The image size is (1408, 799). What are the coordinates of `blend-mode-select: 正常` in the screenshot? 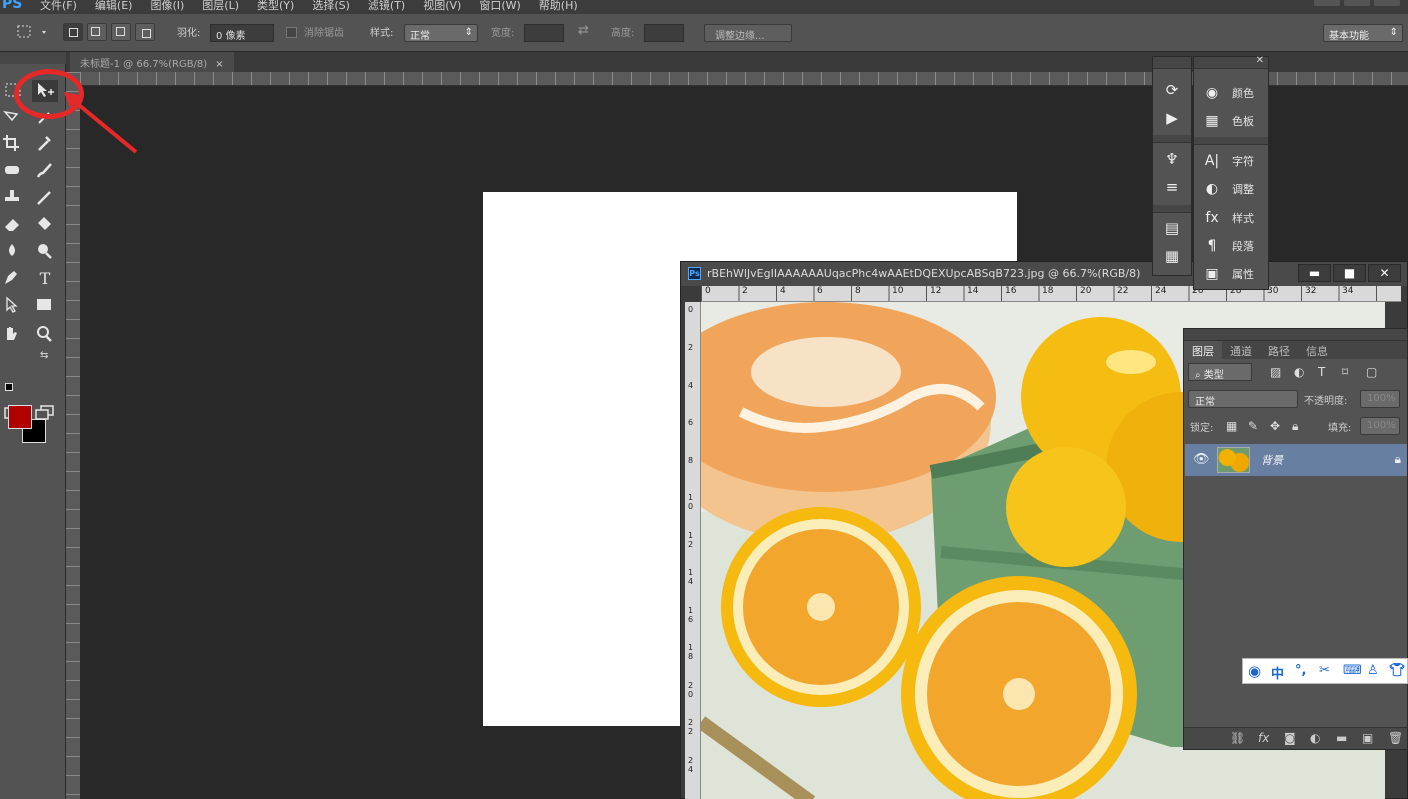 It's located at (1243, 399).